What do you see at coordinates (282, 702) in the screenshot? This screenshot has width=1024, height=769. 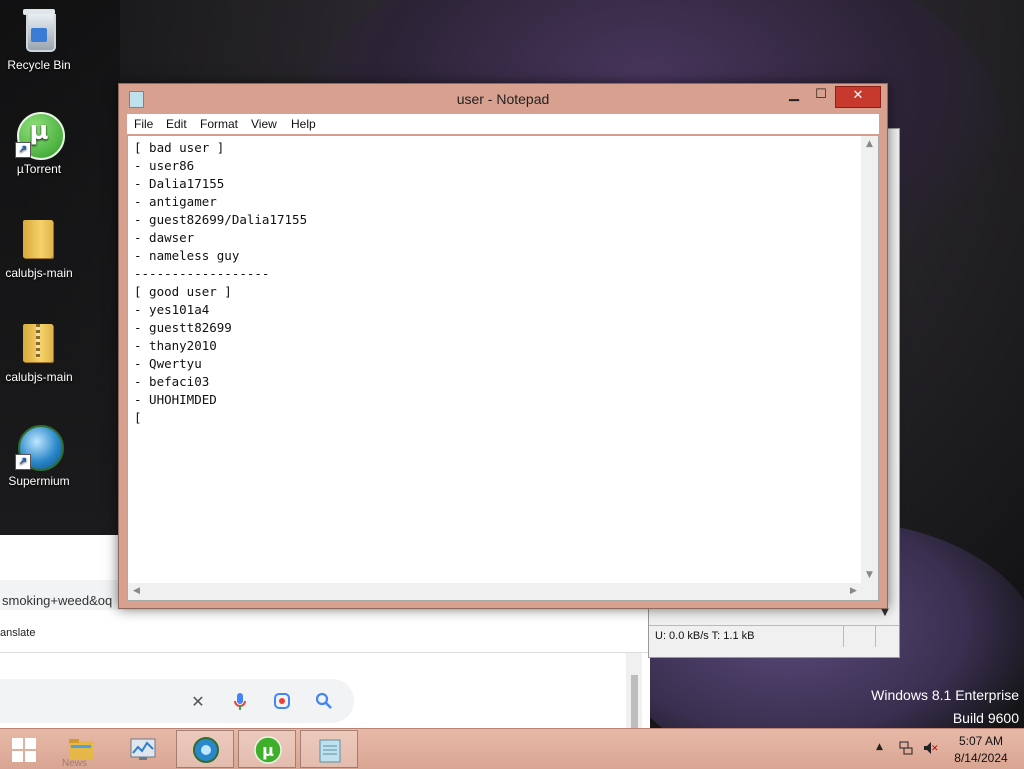 I see `lens-icon` at bounding box center [282, 702].